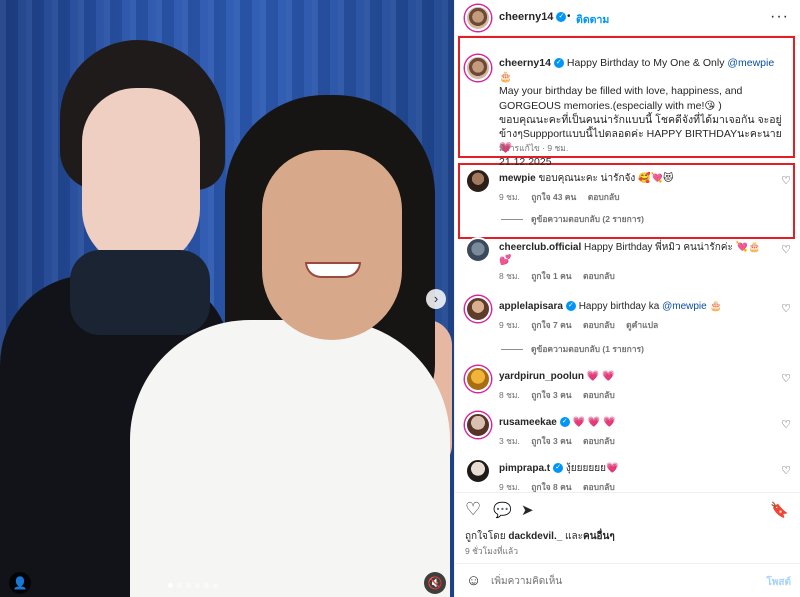 This screenshot has width=800, height=597. I want to click on post-actions-bar: ♡ 💬 ➤ 🔖, so click(627, 507).